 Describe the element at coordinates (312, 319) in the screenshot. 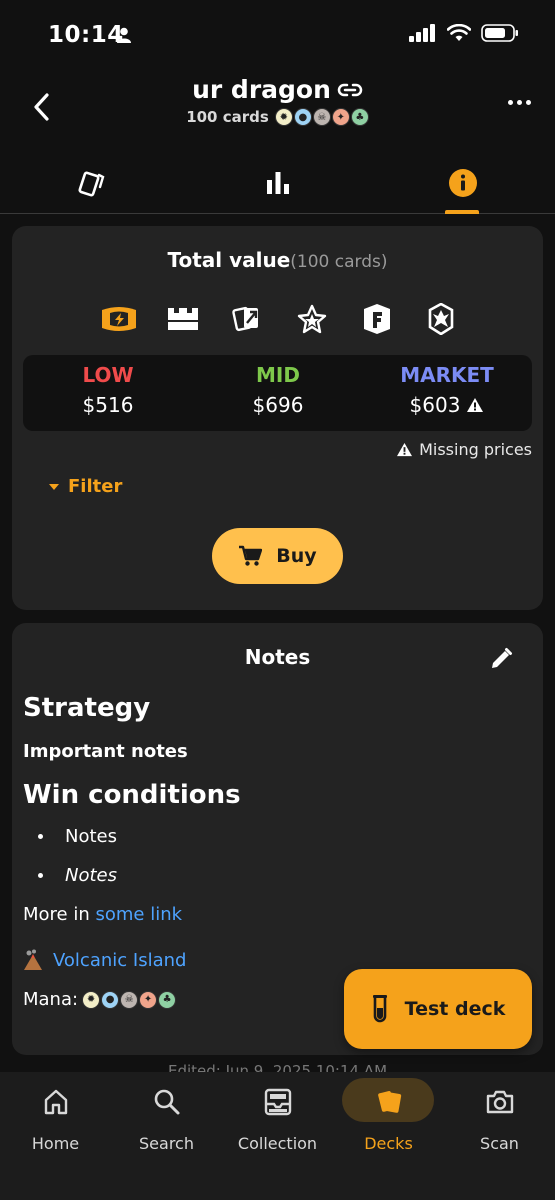

I see `star-icon` at that location.